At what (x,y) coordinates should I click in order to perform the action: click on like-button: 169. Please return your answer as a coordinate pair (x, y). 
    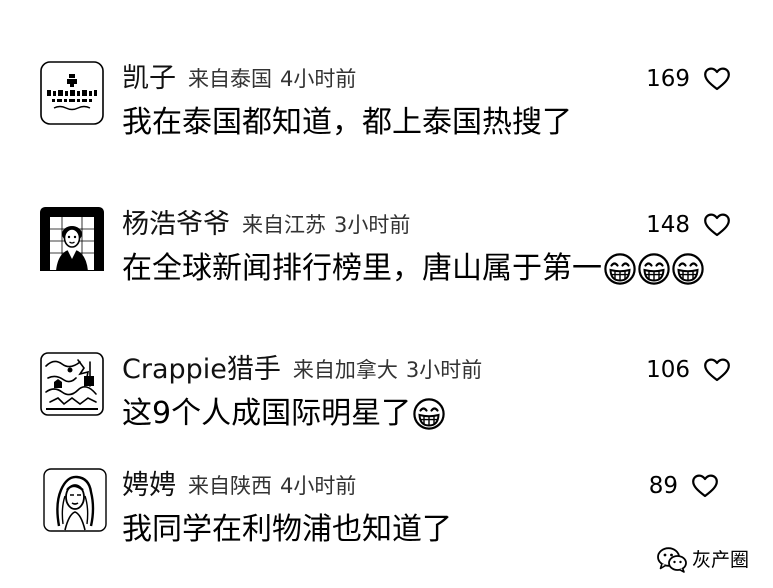
    Looking at the image, I should click on (688, 79).